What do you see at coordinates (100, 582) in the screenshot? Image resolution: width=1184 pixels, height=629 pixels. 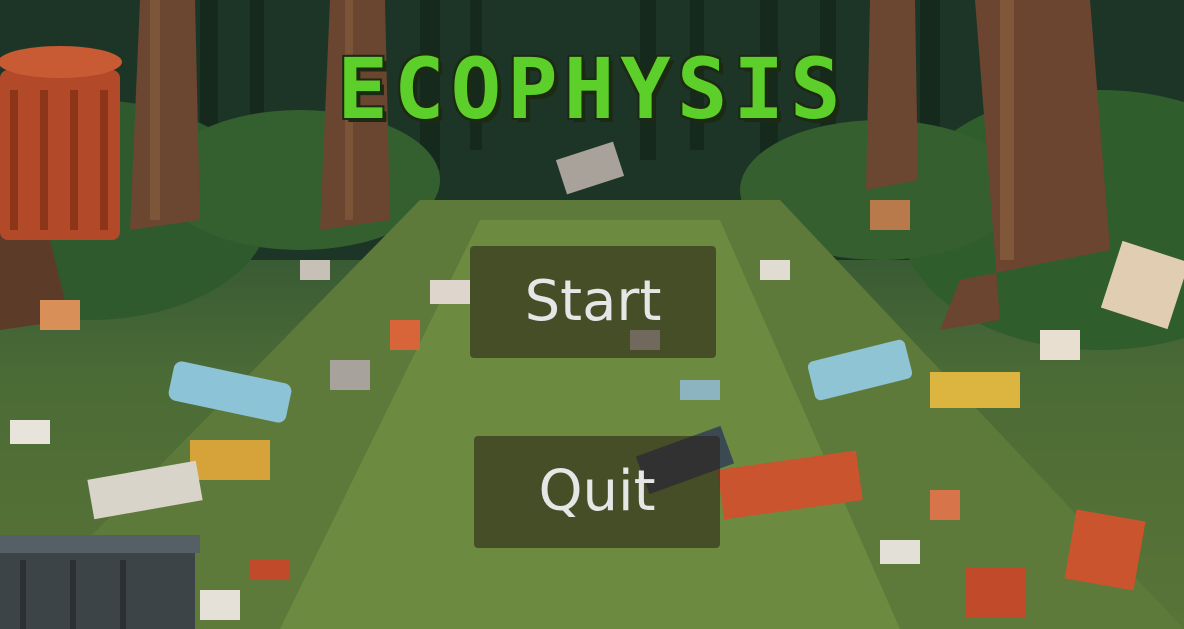 I see `dumpster-illustration` at bounding box center [100, 582].